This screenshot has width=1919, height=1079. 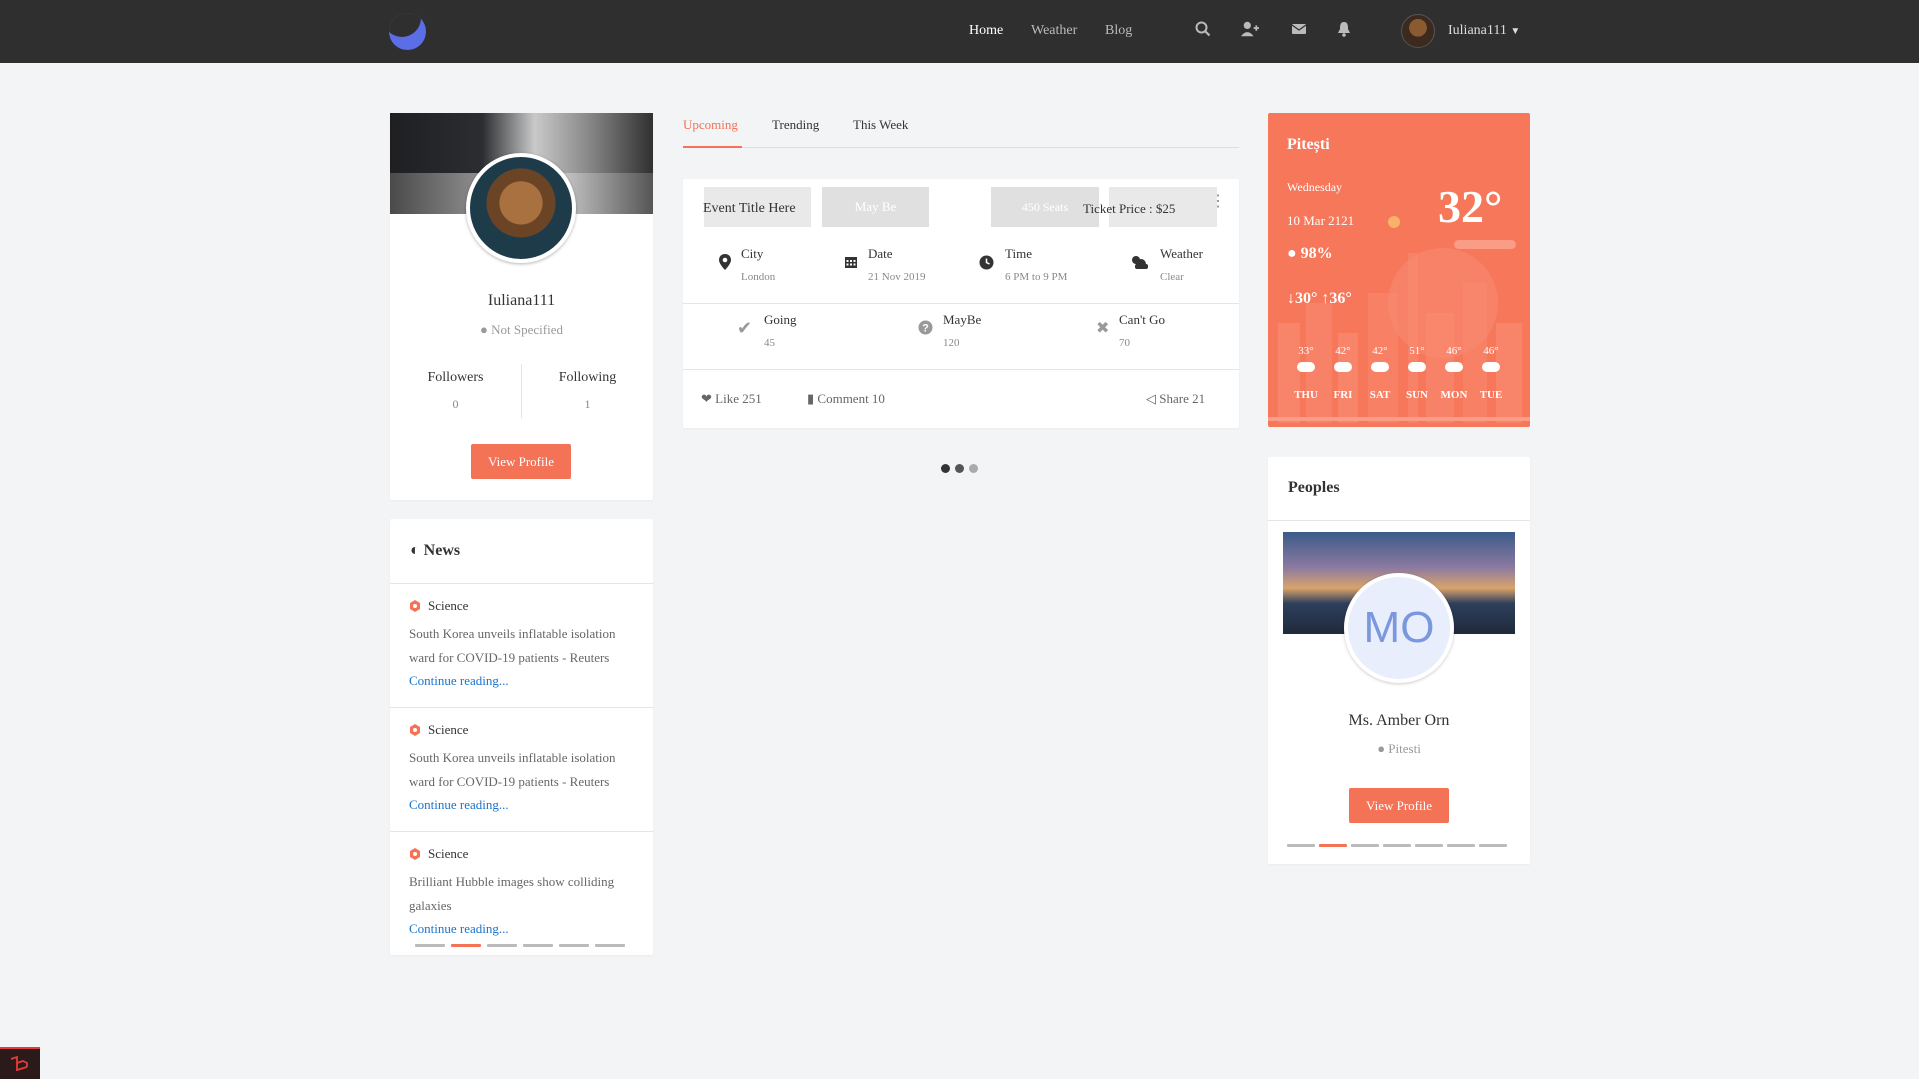 I want to click on user-avatar, so click(x=1418, y=31).